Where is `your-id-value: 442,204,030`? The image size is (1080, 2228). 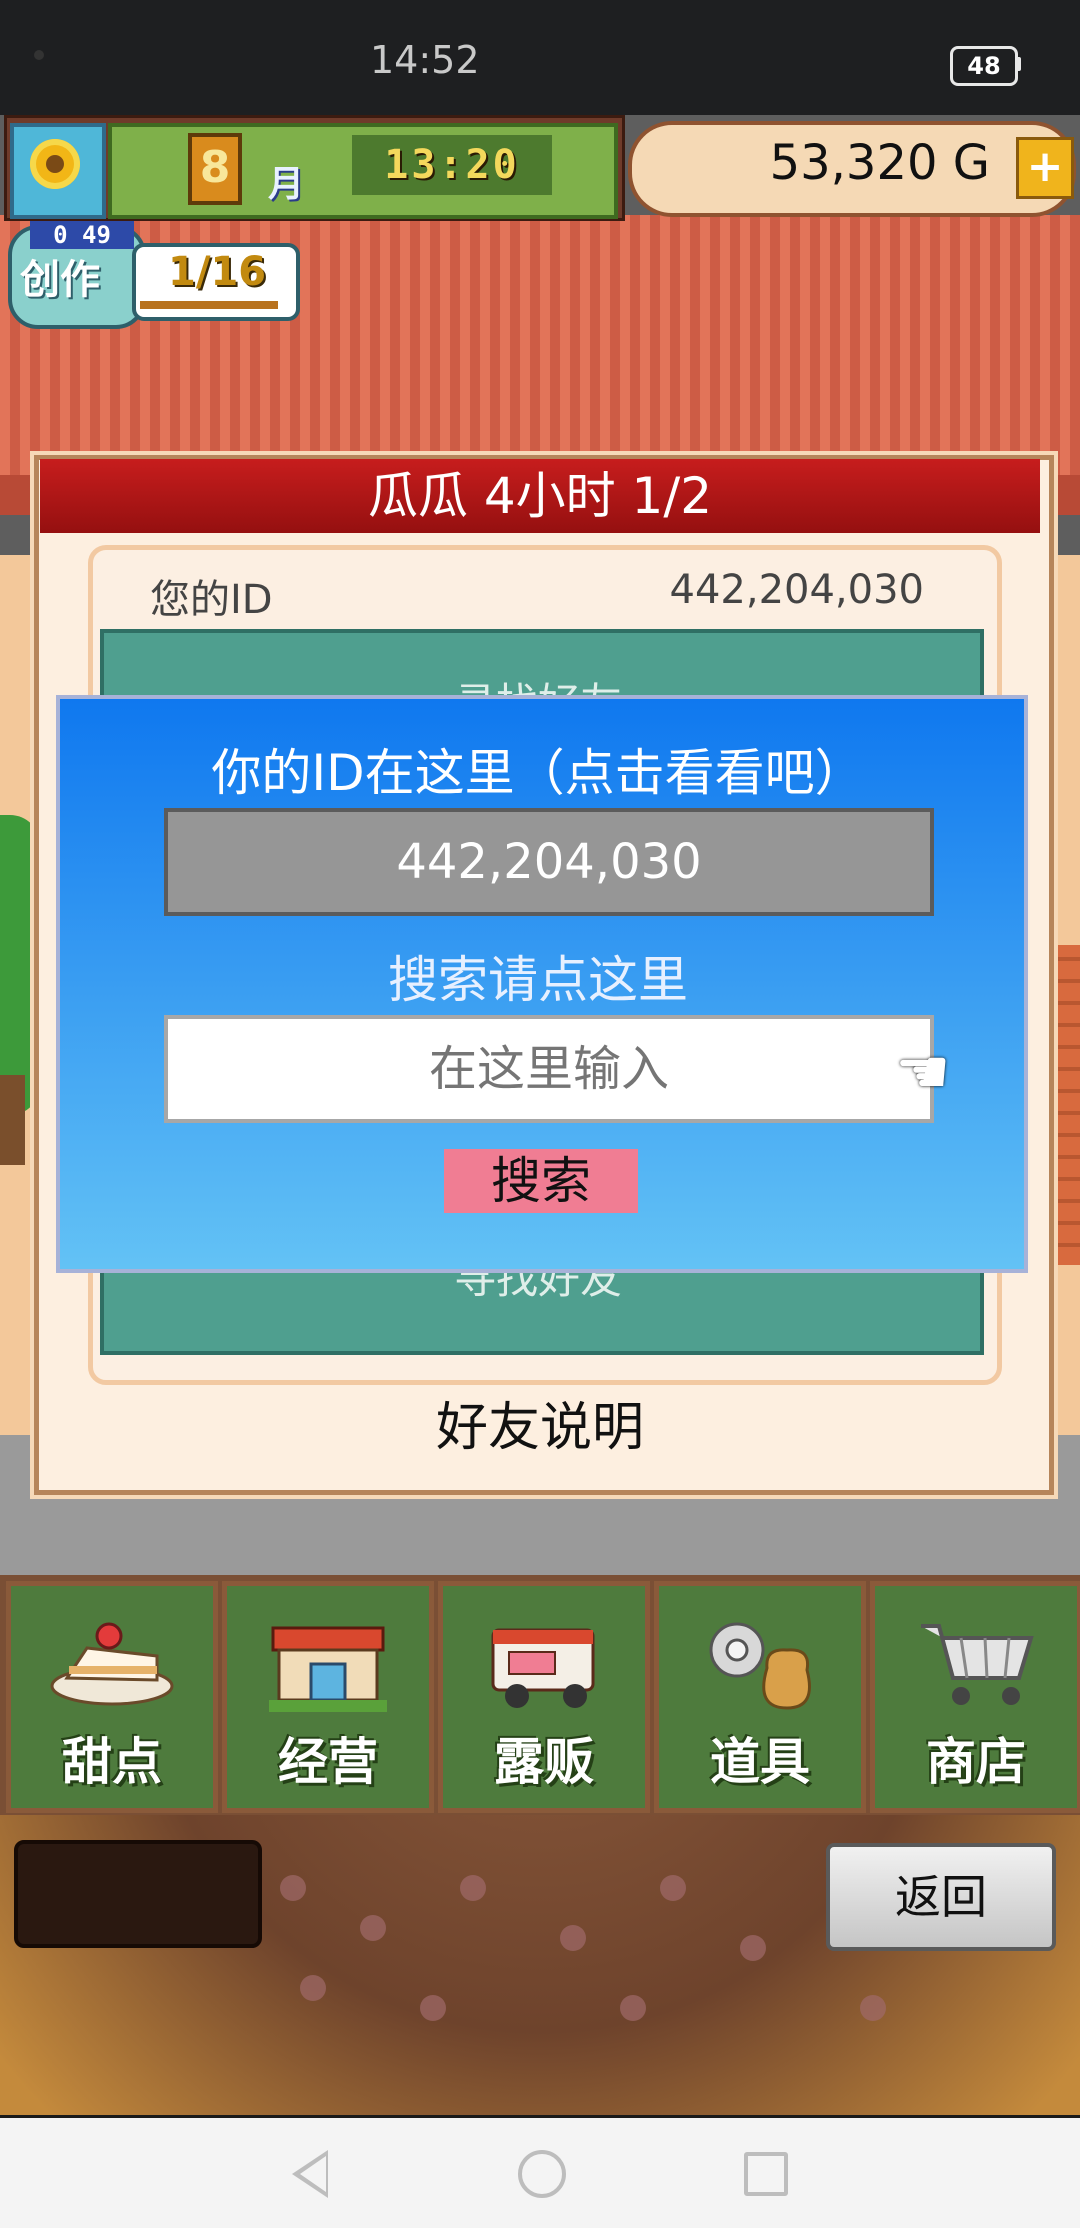 your-id-value: 442,204,030 is located at coordinates (796, 590).